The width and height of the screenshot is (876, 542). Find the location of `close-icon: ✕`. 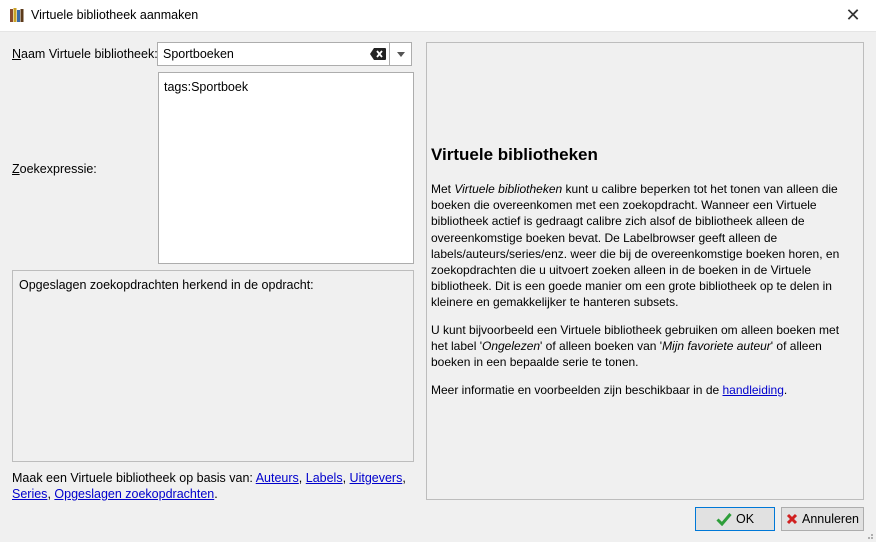

close-icon: ✕ is located at coordinates (853, 15).